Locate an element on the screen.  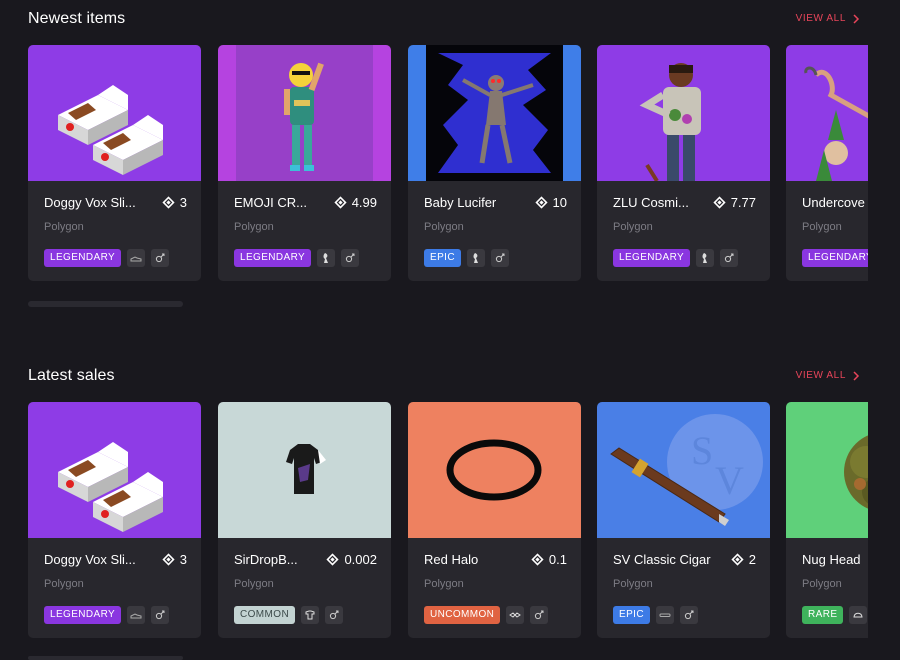
item-tags: COMMON is located at coordinates (289, 615).